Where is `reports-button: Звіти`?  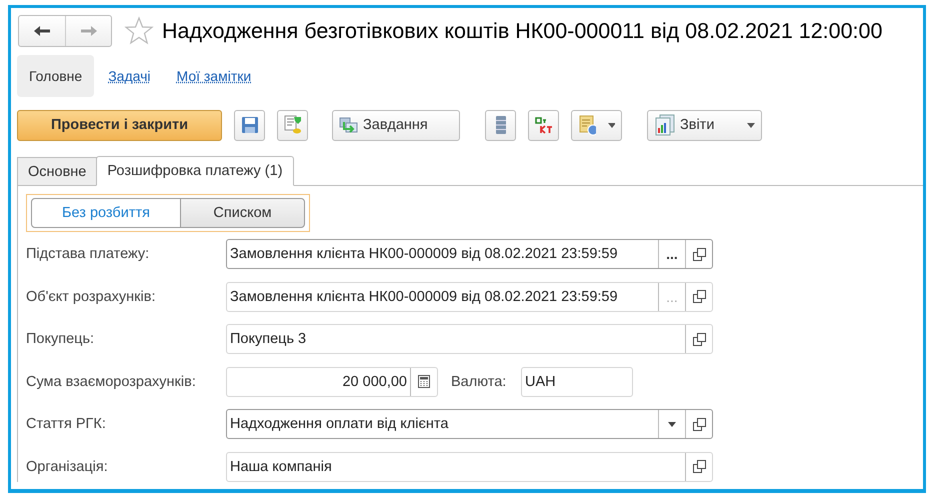
reports-button: Звіти is located at coordinates (704, 125).